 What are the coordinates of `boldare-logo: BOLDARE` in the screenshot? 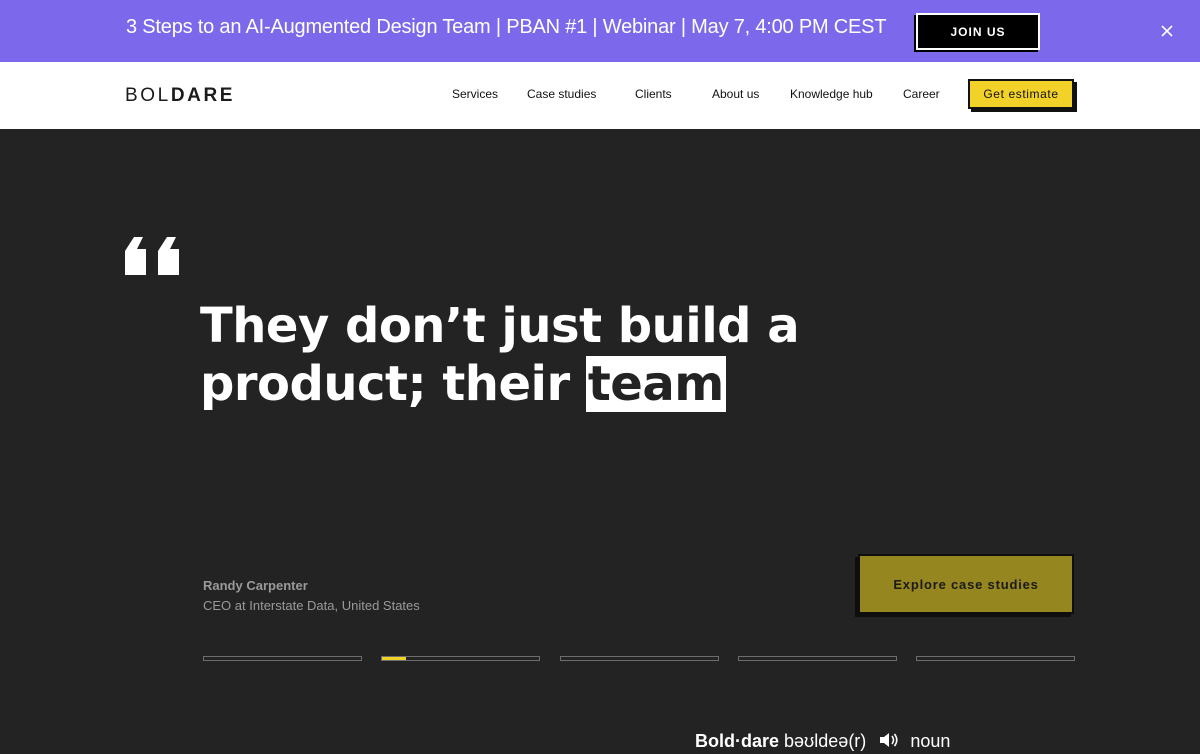 It's located at (180, 96).